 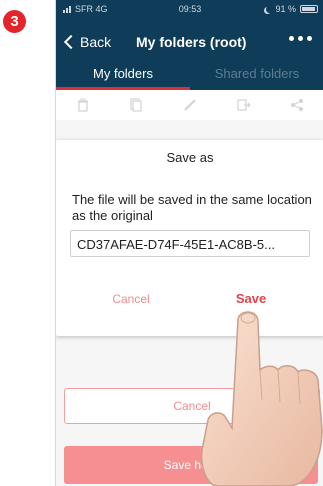 I want to click on file-toolbar, so click(x=189, y=105).